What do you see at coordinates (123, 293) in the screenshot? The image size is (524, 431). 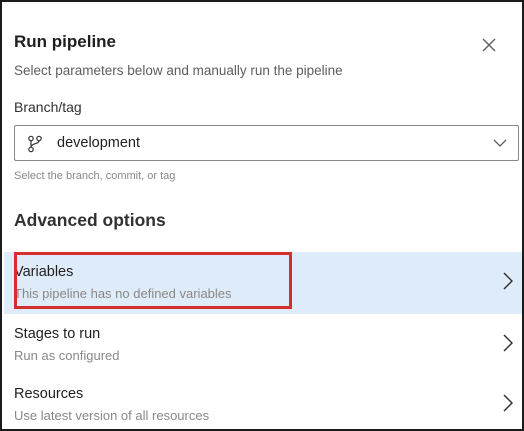 I see `variables-subtitle: This pipeline has no defined variables` at bounding box center [123, 293].